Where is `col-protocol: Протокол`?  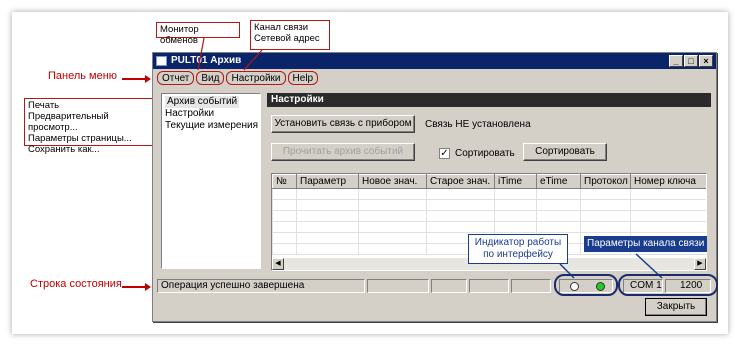
col-protocol: Протокол is located at coordinates (605, 181).